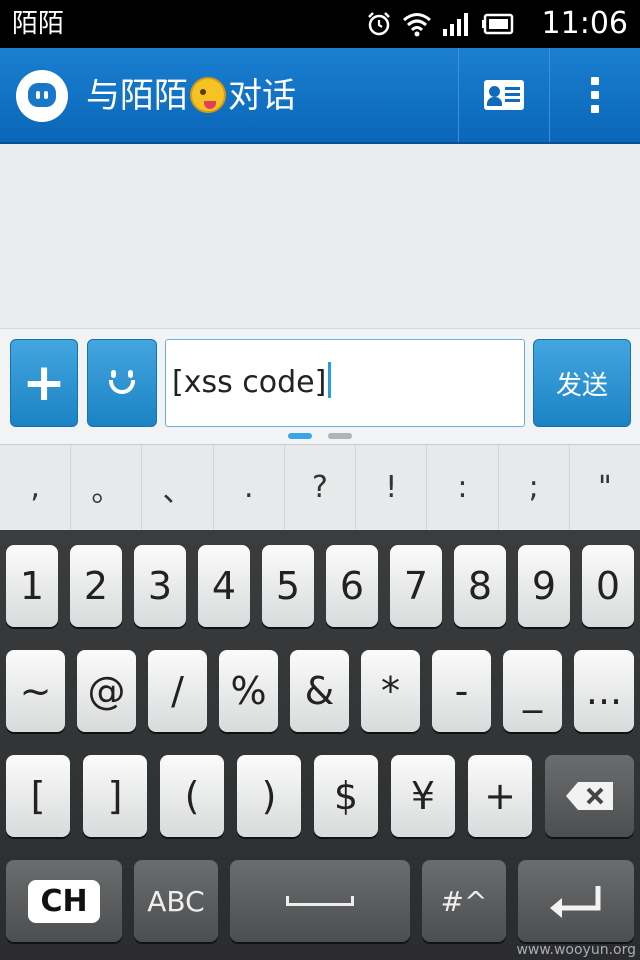  I want to click on message-input-bar: + [xss code] 发送, so click(320, 386).